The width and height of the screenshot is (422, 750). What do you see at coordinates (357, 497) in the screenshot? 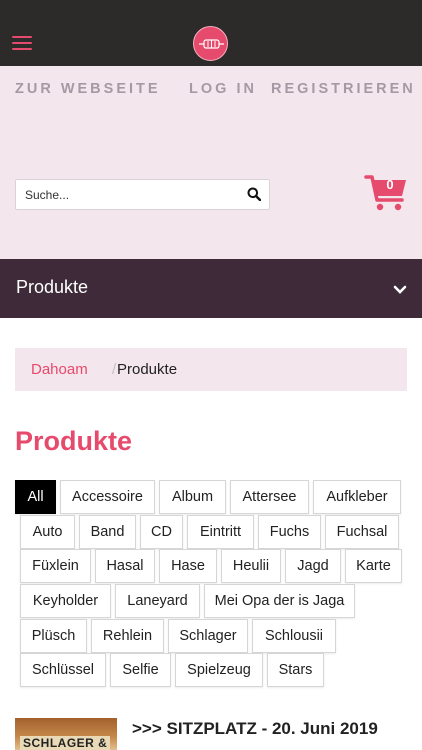
I see `tag-filter-button: Aufkleber` at bounding box center [357, 497].